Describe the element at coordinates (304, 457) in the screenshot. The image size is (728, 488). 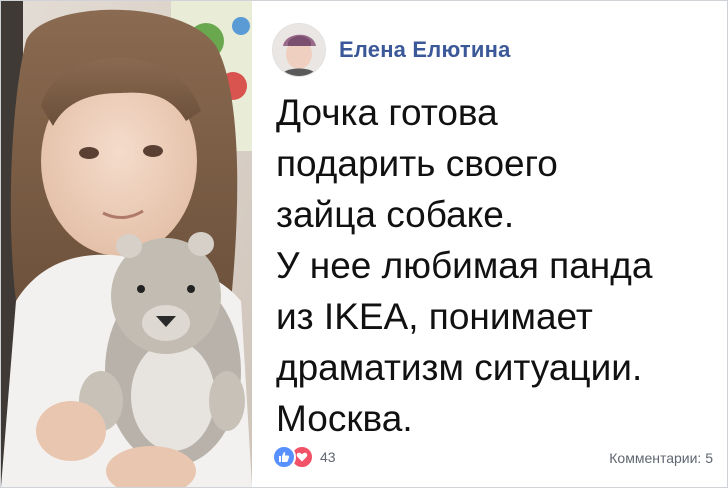
I see `reactions-summary: 43` at that location.